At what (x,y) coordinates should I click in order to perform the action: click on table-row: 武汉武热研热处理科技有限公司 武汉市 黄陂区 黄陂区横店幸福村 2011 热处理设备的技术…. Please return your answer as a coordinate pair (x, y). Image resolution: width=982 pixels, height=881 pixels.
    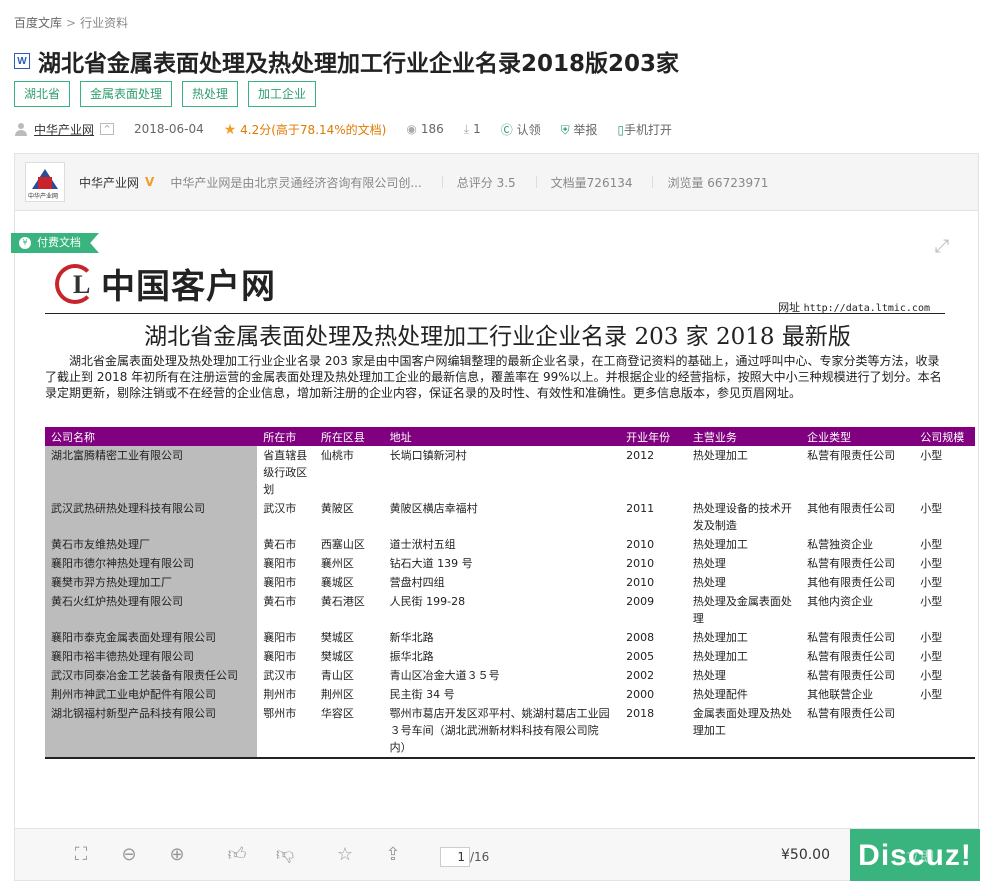
    Looking at the image, I should click on (510, 517).